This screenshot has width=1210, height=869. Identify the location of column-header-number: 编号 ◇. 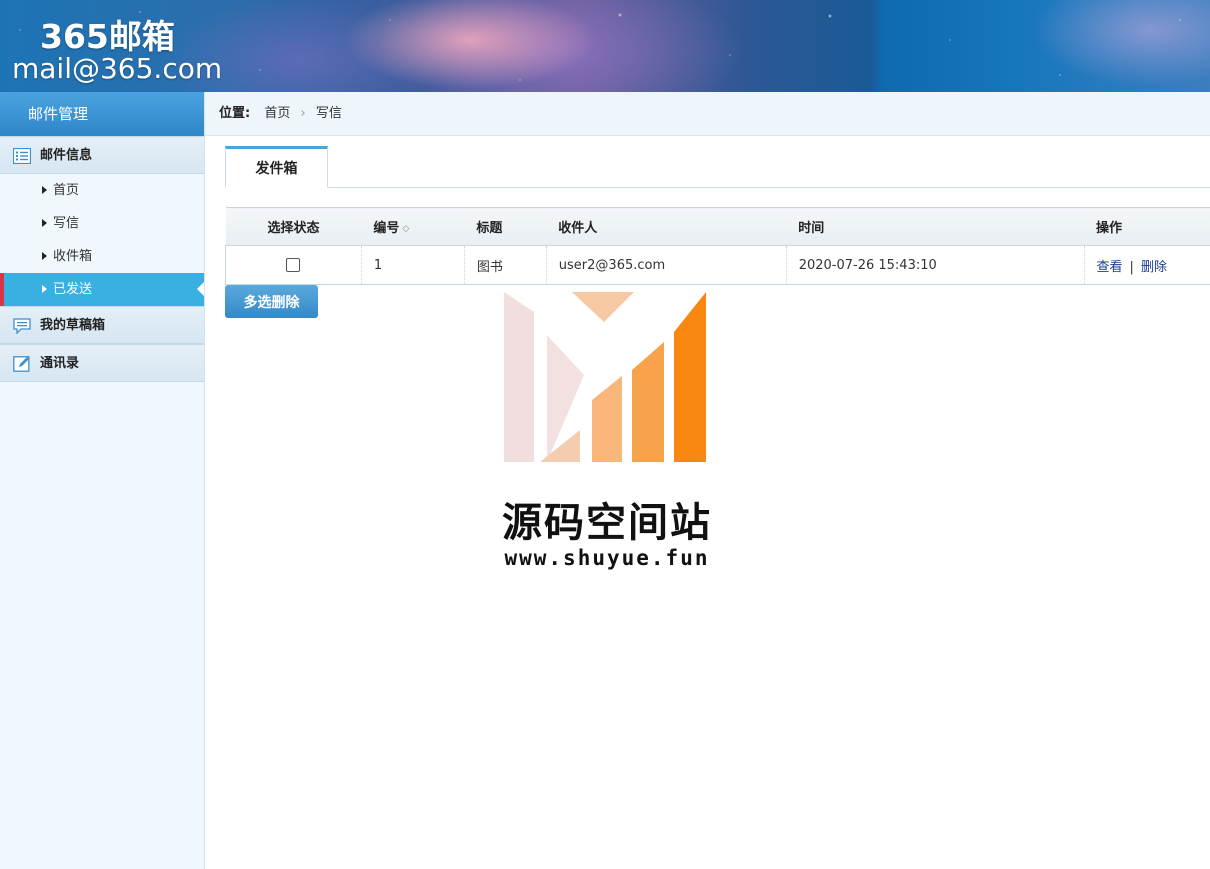
(413, 226).